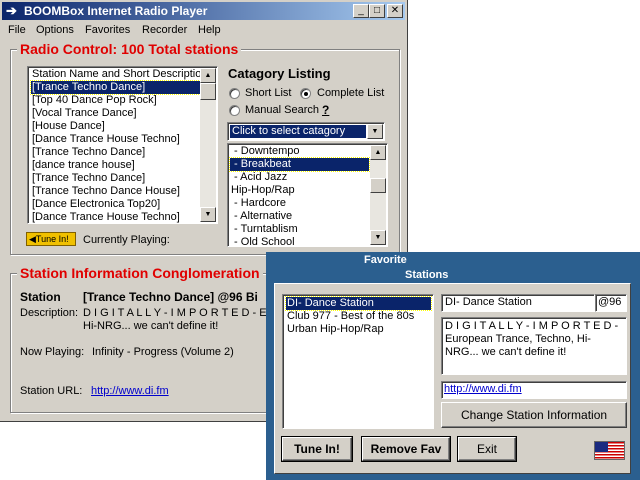 The image size is (640, 480). Describe the element at coordinates (299, 151) in the screenshot. I see `category-list-item: - Downtempo` at that location.